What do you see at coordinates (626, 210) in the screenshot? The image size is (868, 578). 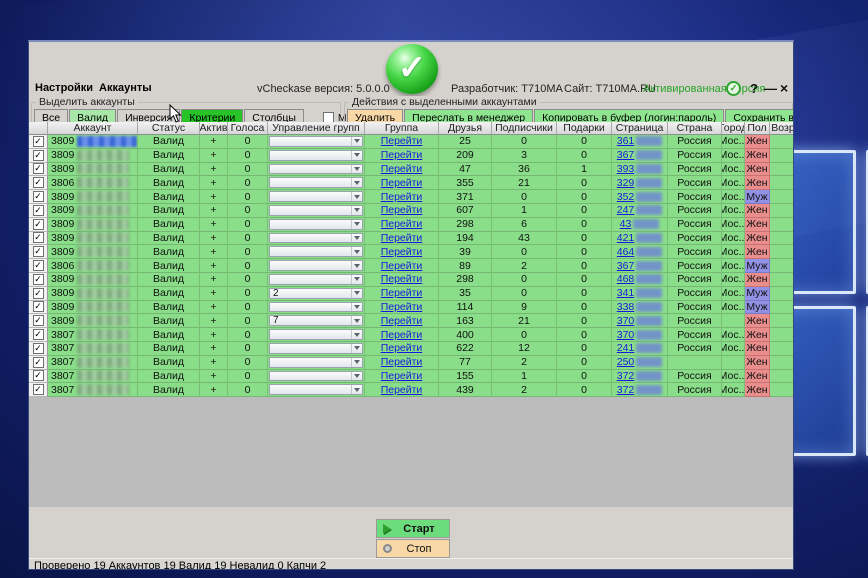 I see `page-link: 247` at bounding box center [626, 210].